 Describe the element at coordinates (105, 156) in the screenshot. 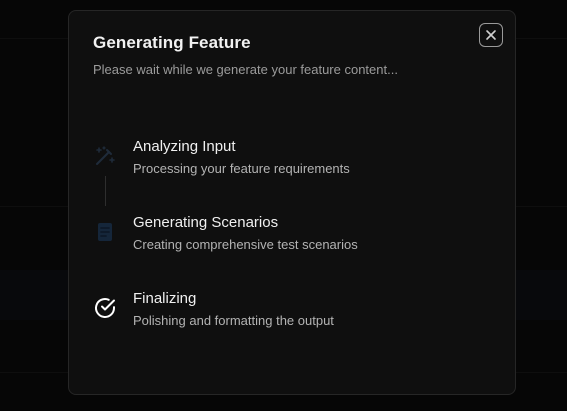

I see `magic-wand-icon` at that location.